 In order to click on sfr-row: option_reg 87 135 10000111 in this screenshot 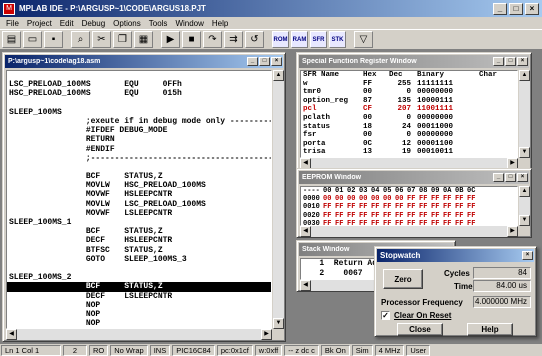, I will do `click(409, 101)`.